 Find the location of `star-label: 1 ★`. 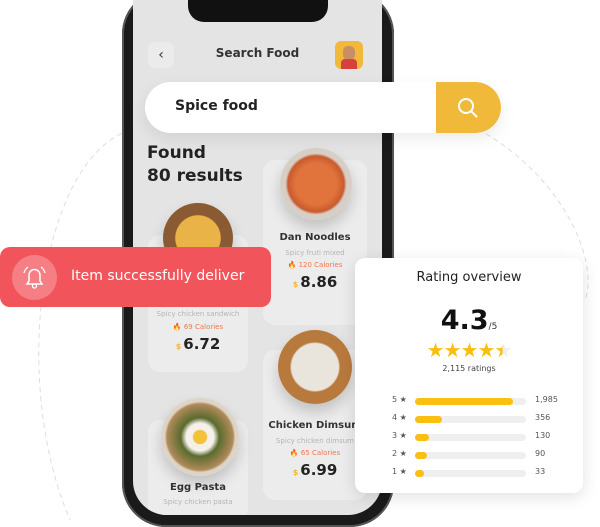

star-label: 1 ★ is located at coordinates (399, 471).